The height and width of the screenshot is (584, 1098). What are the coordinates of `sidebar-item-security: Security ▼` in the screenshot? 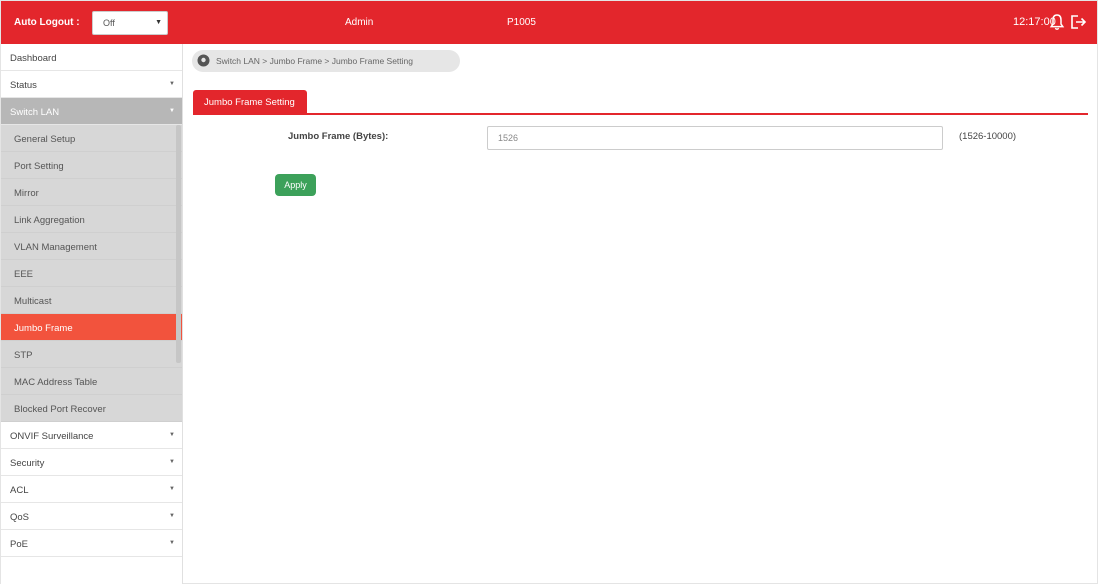 It's located at (91, 462).